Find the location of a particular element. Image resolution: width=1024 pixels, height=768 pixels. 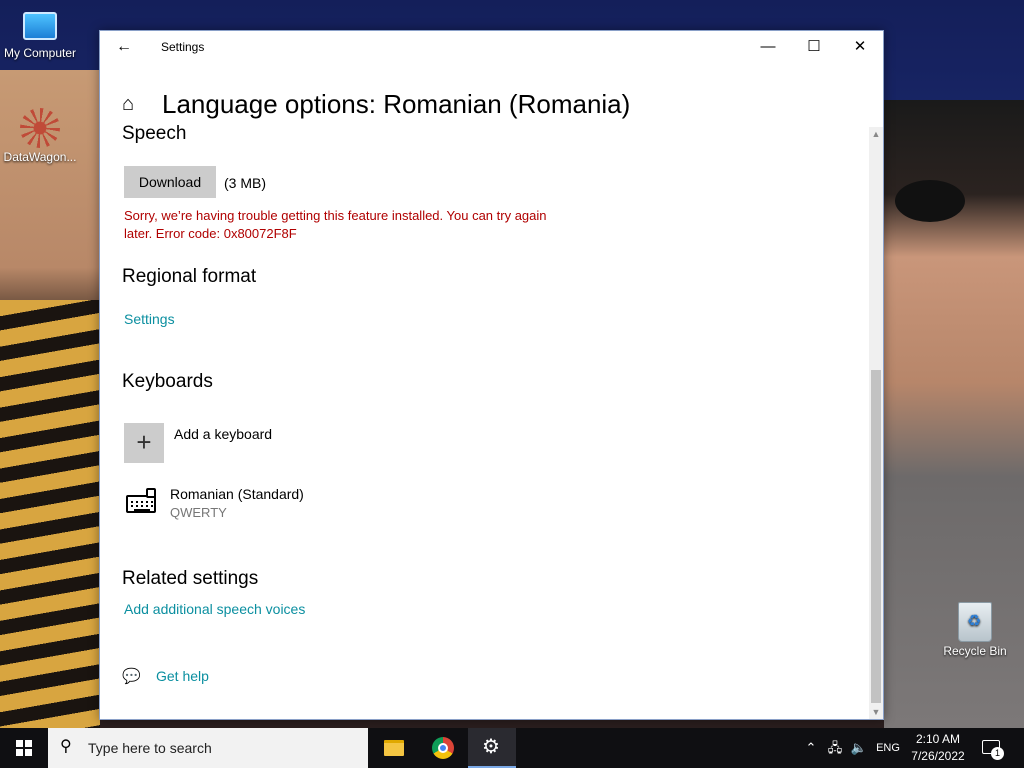

maximize-icon: ☐ is located at coordinates (814, 46).